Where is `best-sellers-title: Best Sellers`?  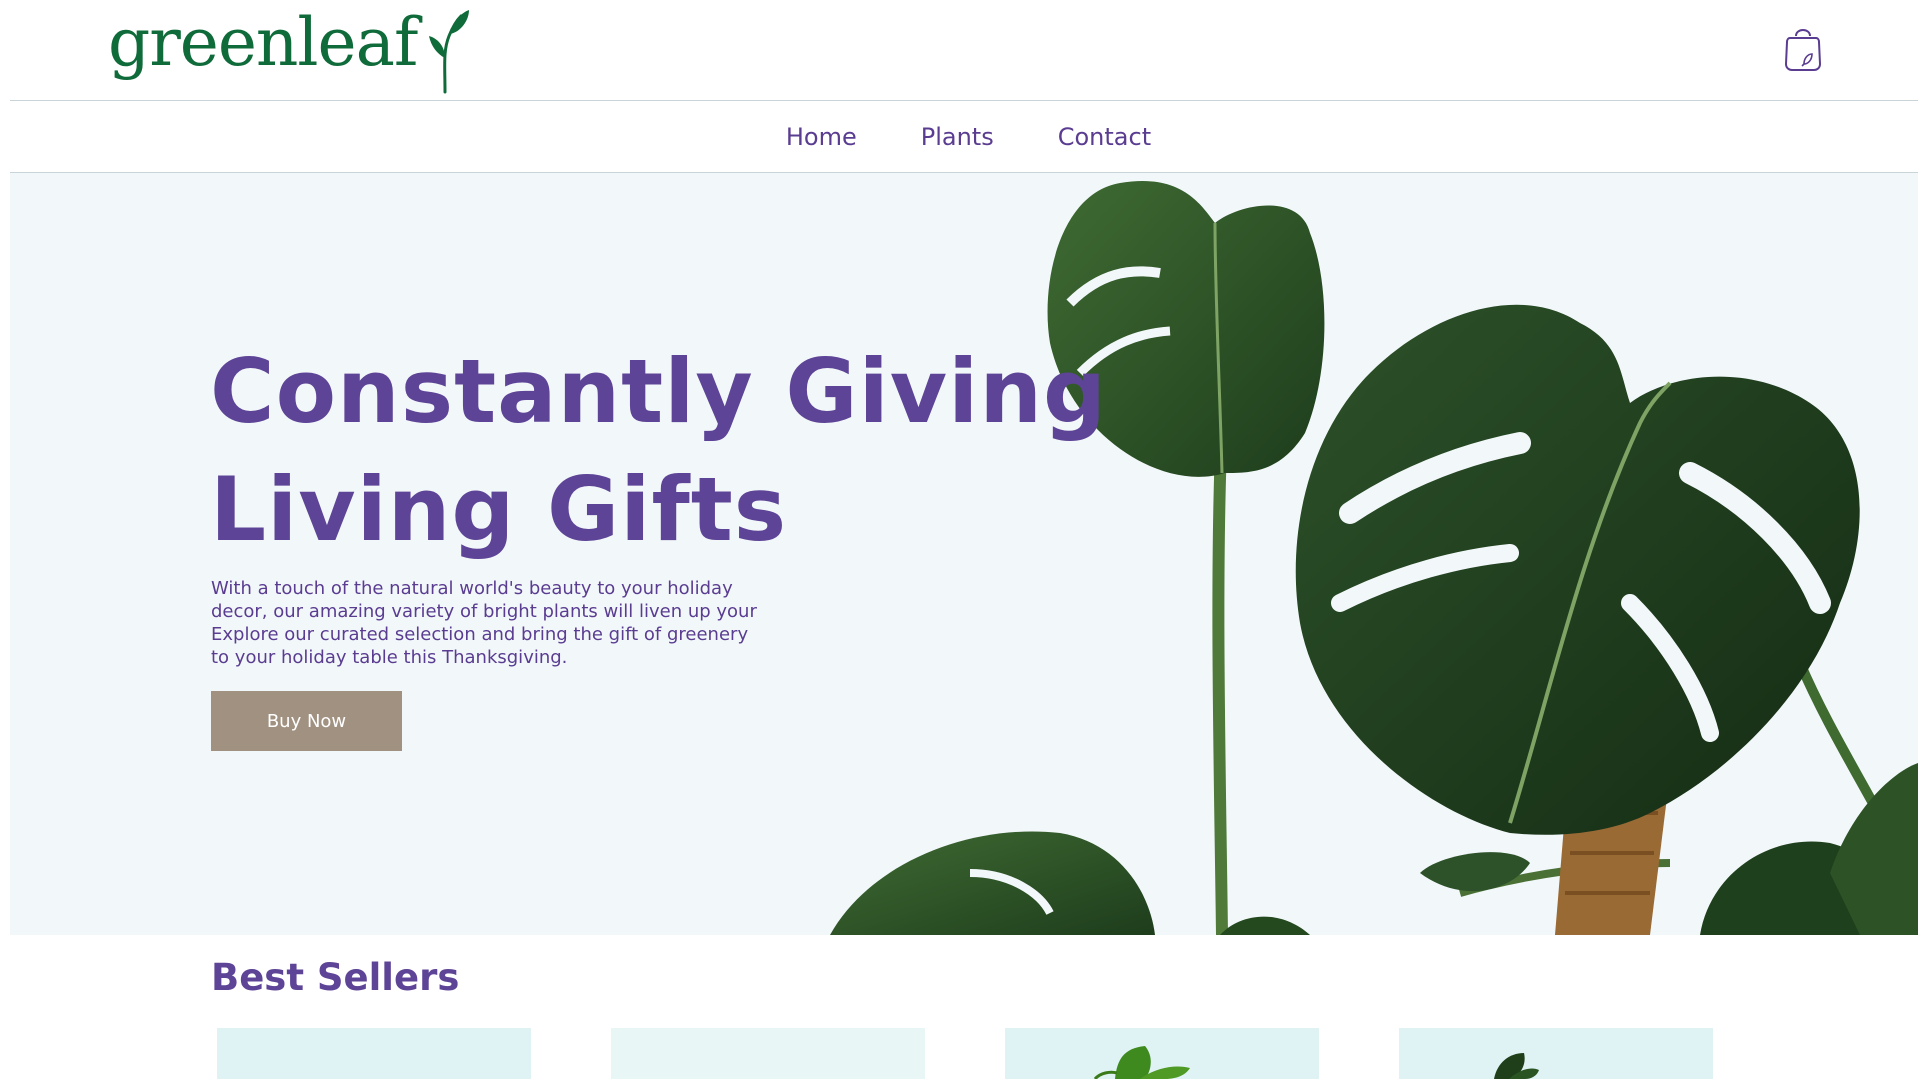
best-sellers-title: Best Sellers is located at coordinates (335, 977).